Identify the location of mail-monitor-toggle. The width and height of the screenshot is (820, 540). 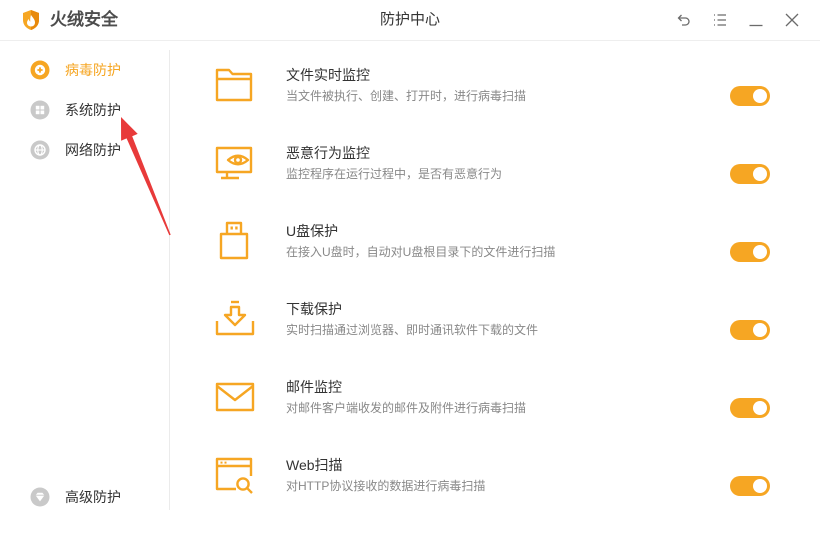
(750, 408).